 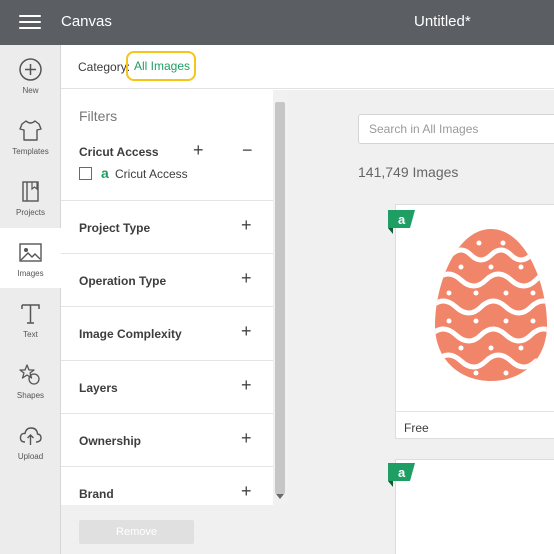 I want to click on scrollbar-thumb, so click(x=280, y=298).